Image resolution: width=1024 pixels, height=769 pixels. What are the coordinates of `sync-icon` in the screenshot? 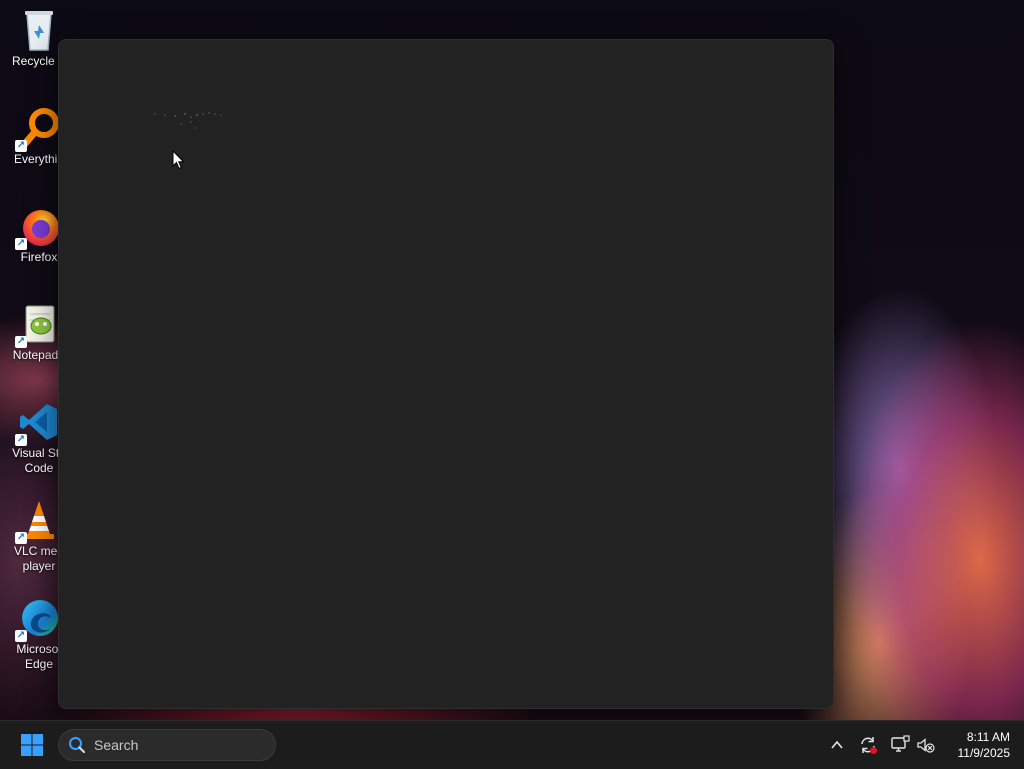 It's located at (869, 745).